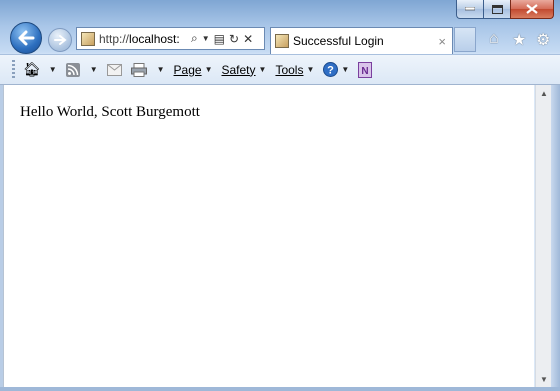  I want to click on window-bottom-border, so click(280, 389).